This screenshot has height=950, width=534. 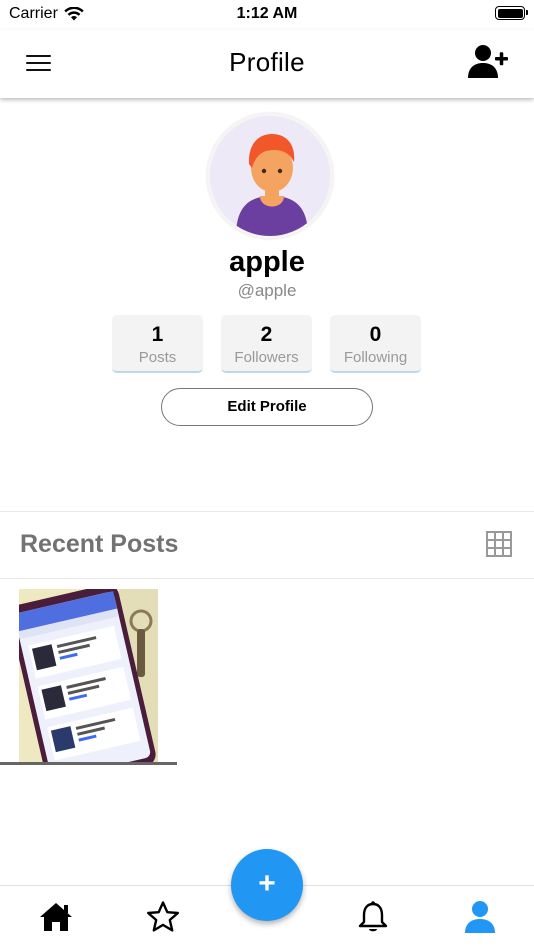 I want to click on phone-screenshot-photo, so click(x=88, y=676).